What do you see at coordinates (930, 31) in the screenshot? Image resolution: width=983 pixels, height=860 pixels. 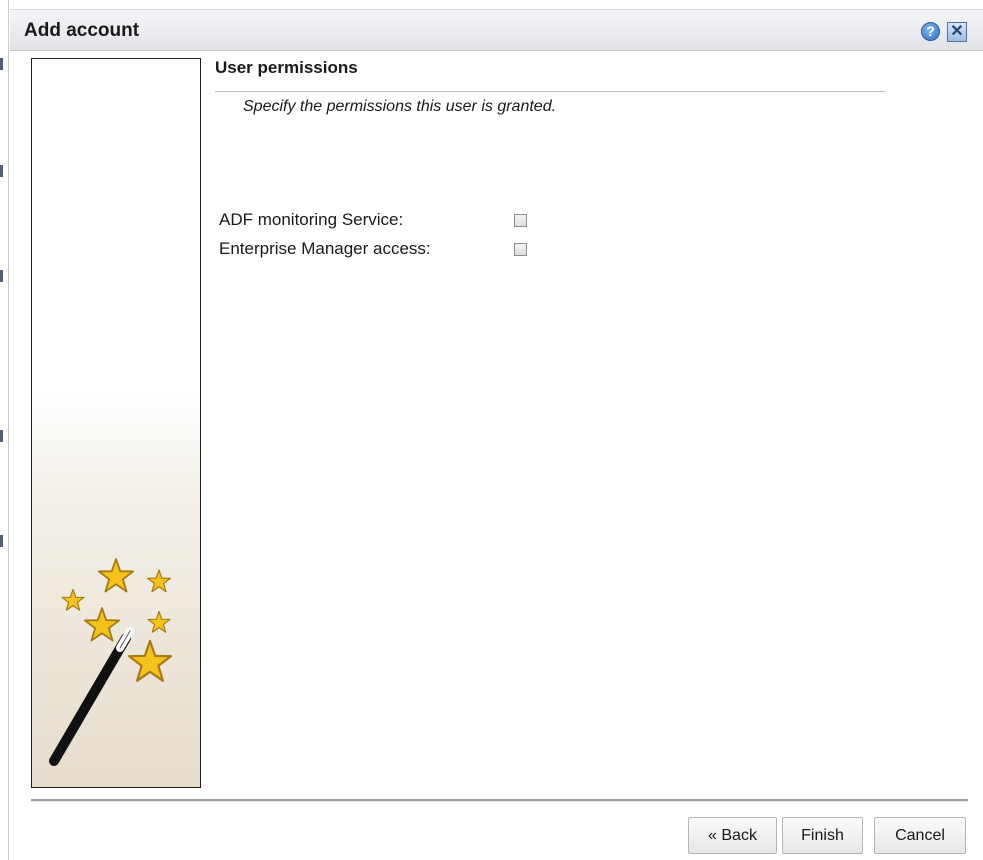 I see `help-icon: ?` at bounding box center [930, 31].